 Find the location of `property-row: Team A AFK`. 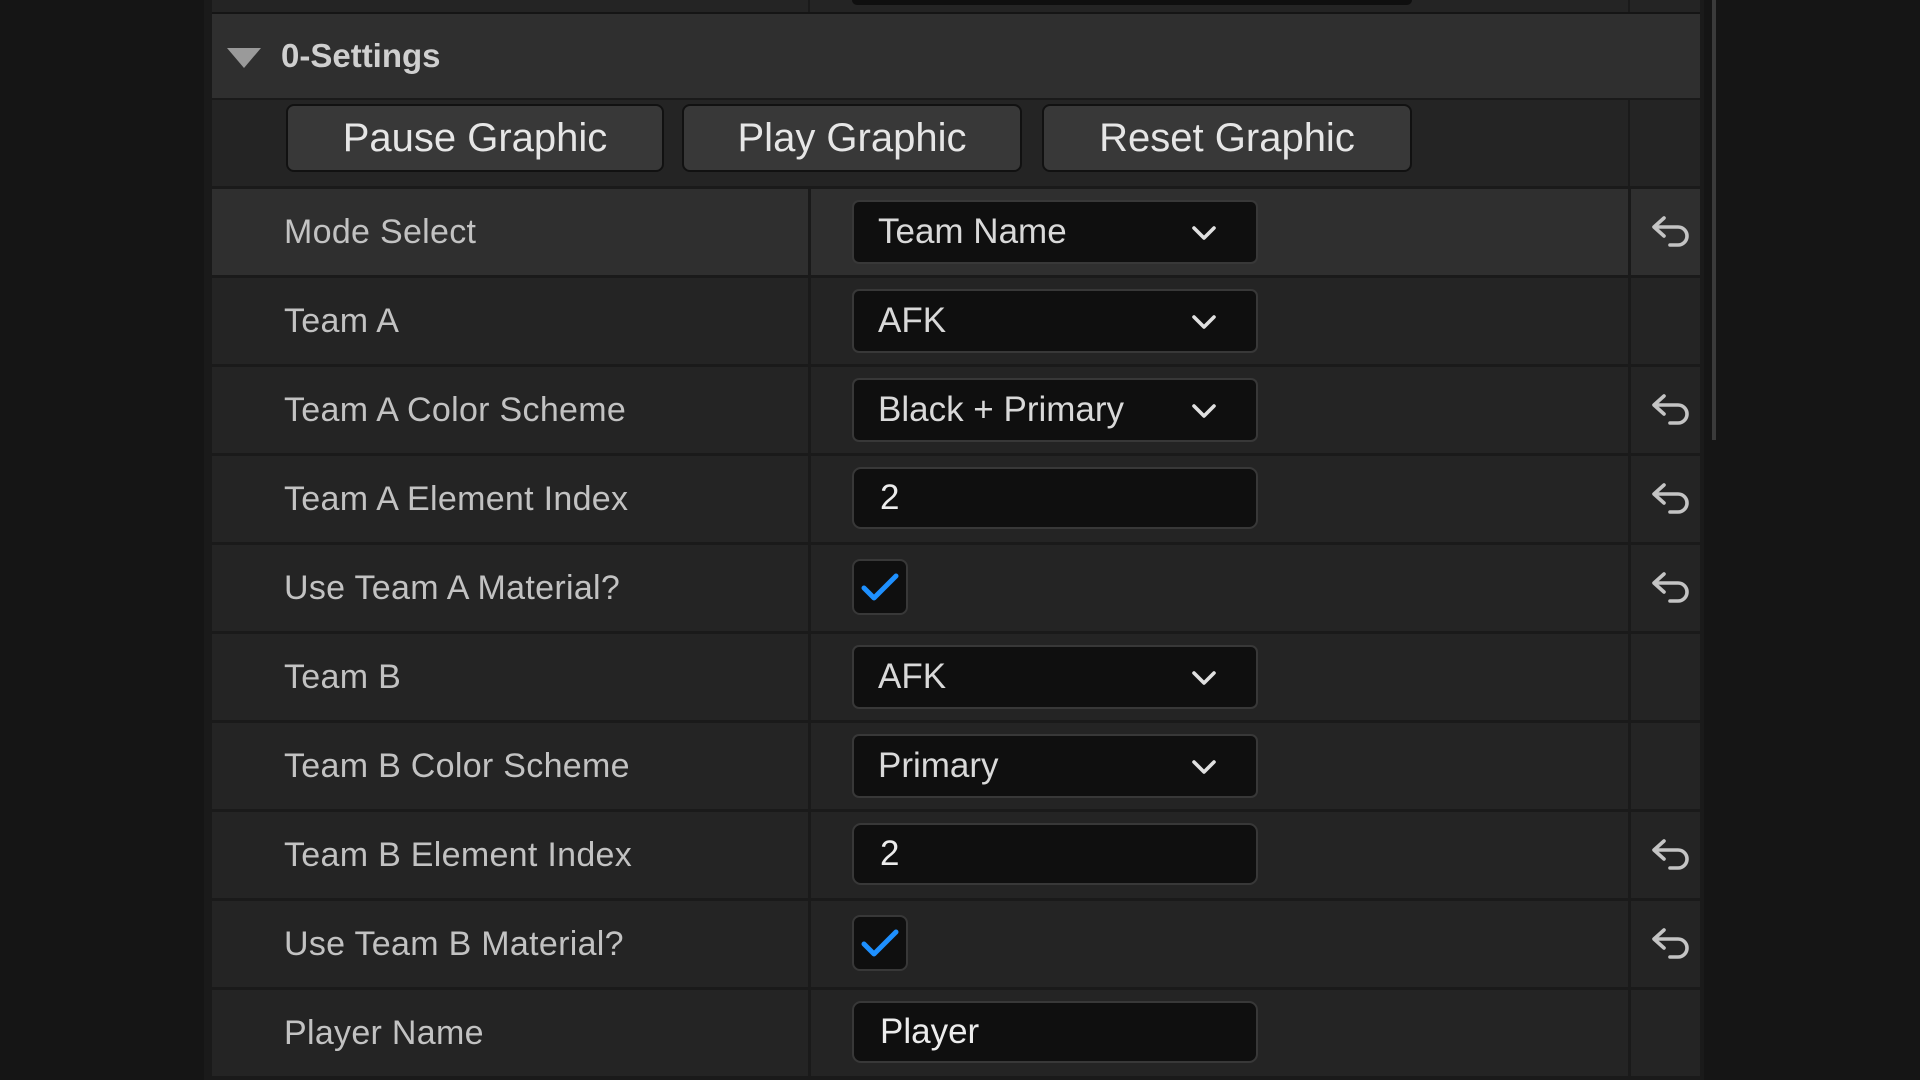

property-row: Team A AFK is located at coordinates (956, 321).